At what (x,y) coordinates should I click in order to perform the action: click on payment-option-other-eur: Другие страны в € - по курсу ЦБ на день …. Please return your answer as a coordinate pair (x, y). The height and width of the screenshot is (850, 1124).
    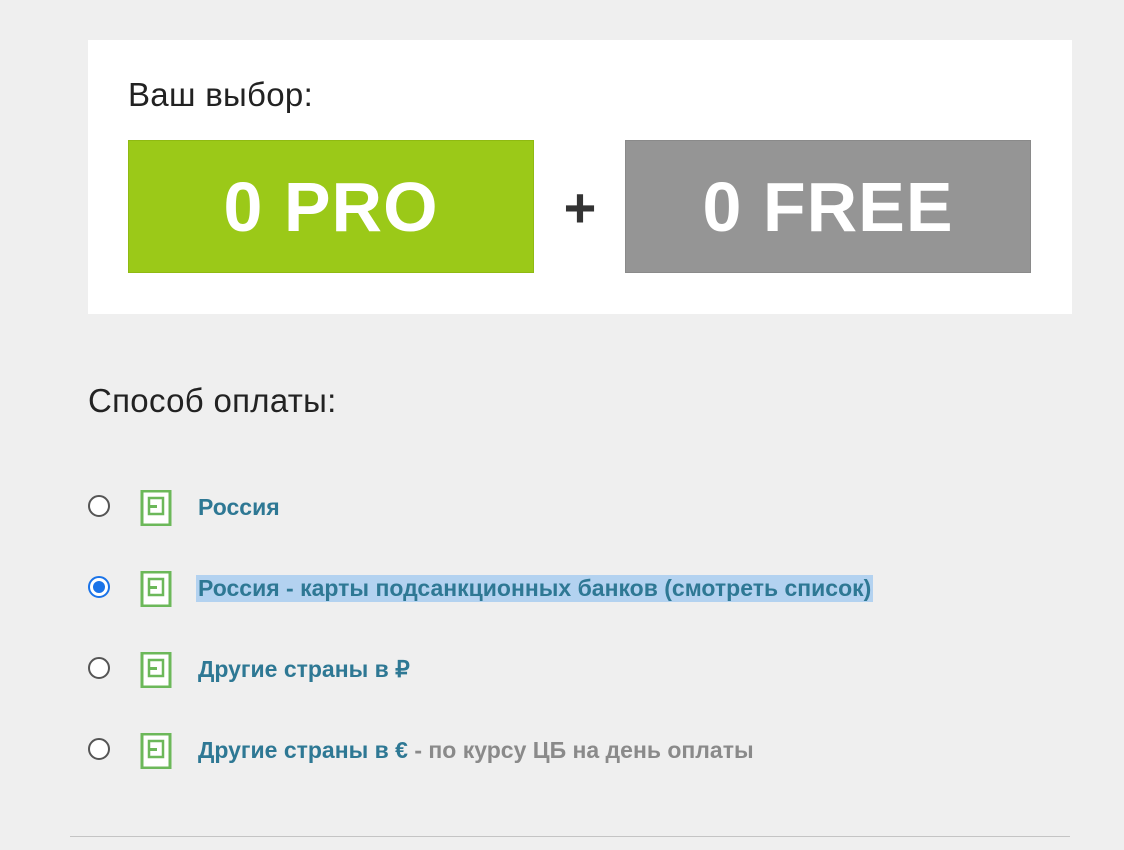
    Looking at the image, I should click on (578, 753).